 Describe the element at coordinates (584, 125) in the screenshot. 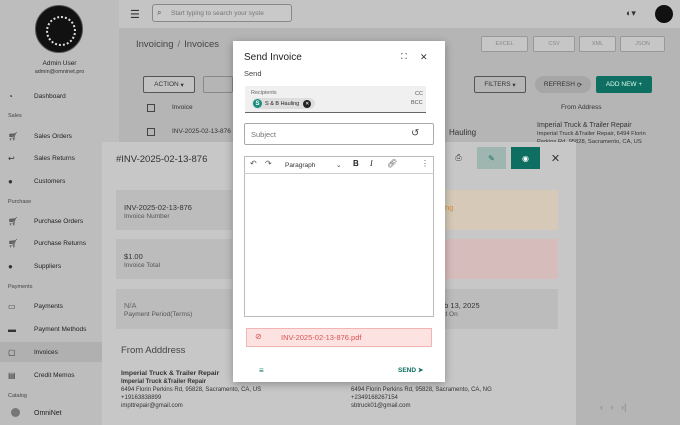

I see `row-from-name: Imperial Truck & Trailer Repair` at that location.